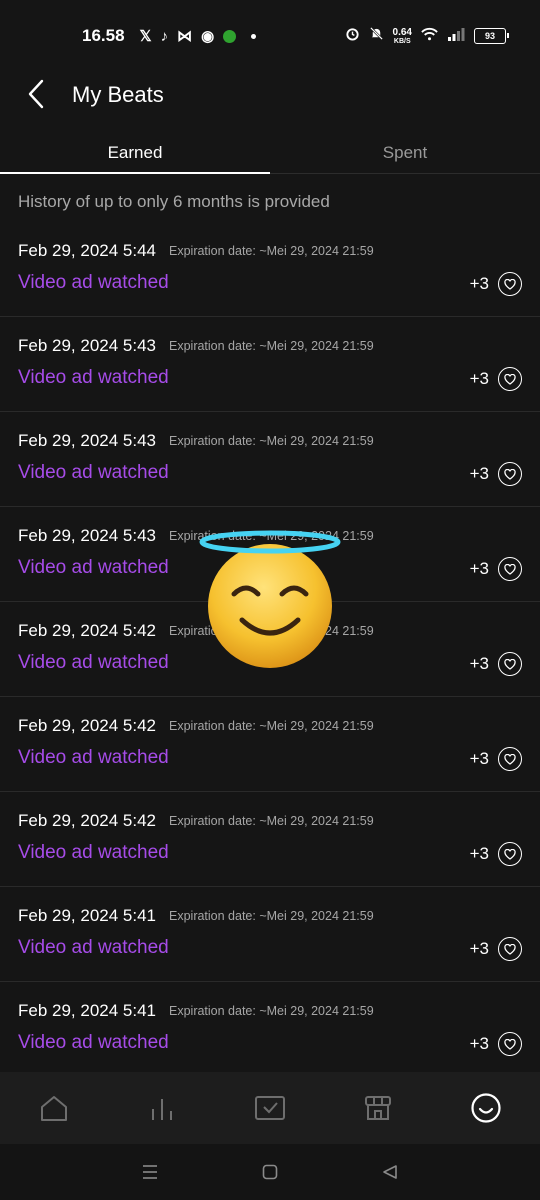  What do you see at coordinates (254, 36) in the screenshot?
I see `dot-icon` at bounding box center [254, 36].